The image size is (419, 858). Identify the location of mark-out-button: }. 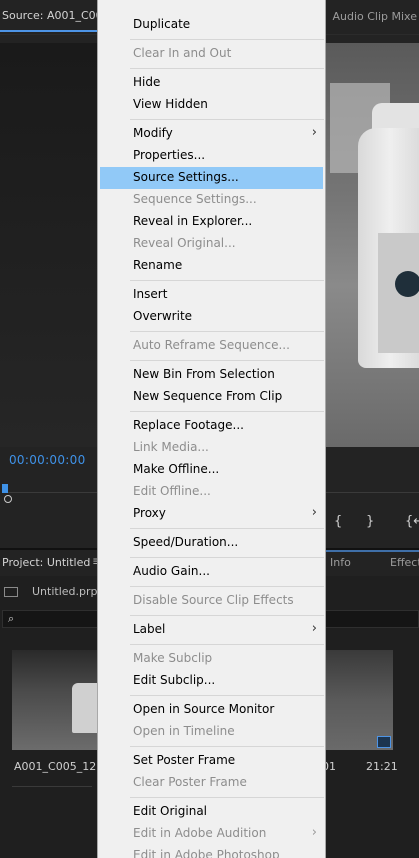
(370, 521).